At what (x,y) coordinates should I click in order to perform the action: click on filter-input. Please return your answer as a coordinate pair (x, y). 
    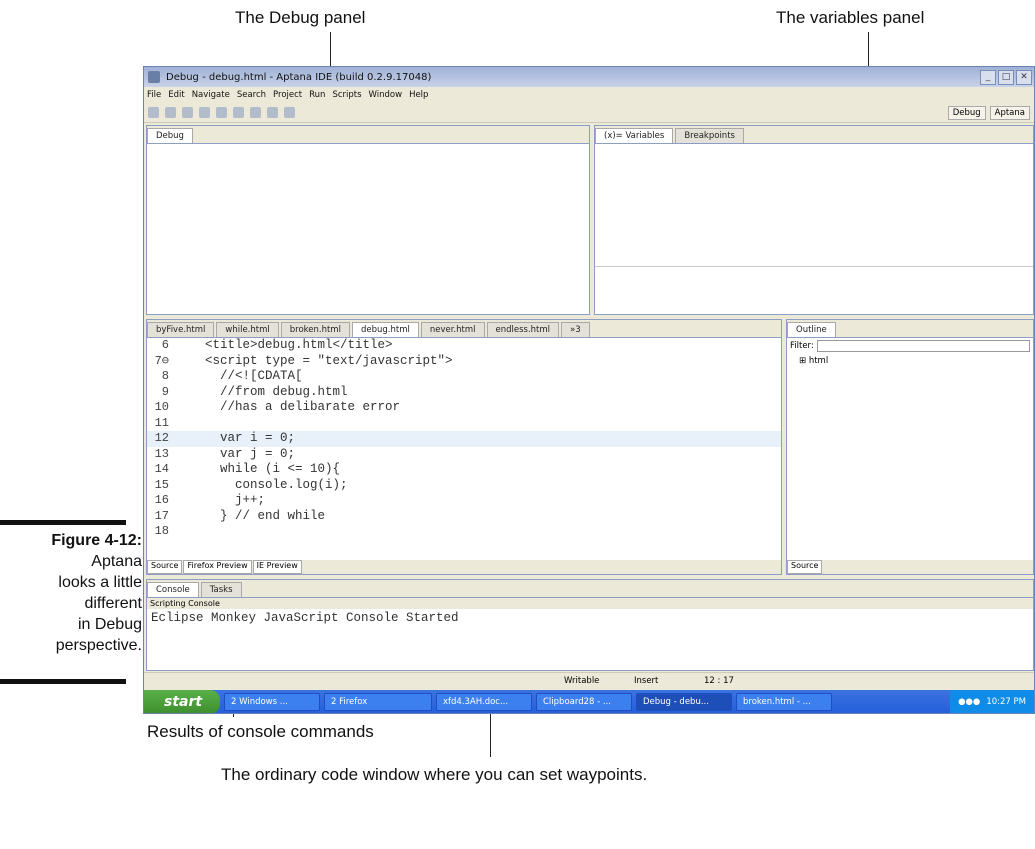
    Looking at the image, I should click on (923, 346).